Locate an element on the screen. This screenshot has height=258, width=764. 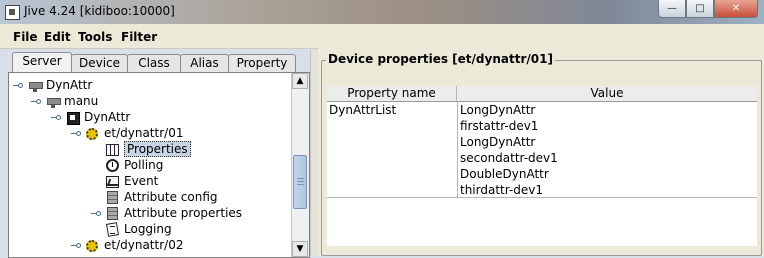
tree-scrollbar: ▲ ▼ is located at coordinates (300, 165).